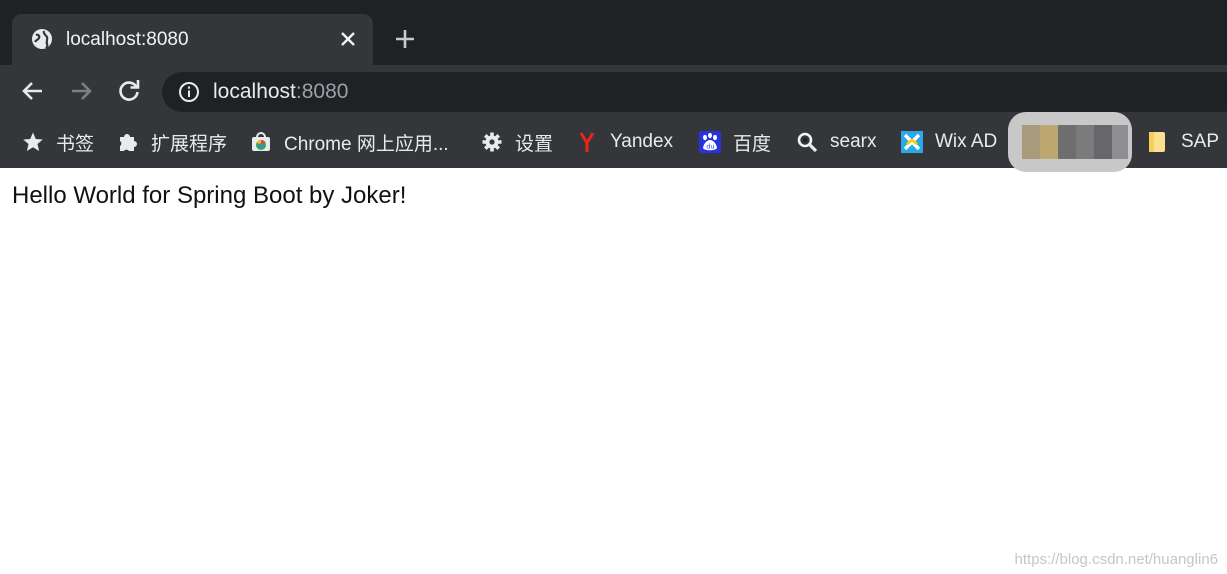 The image size is (1227, 574). I want to click on page-body-text: Hello World for Spring Boot by Joker!, so click(209, 195).